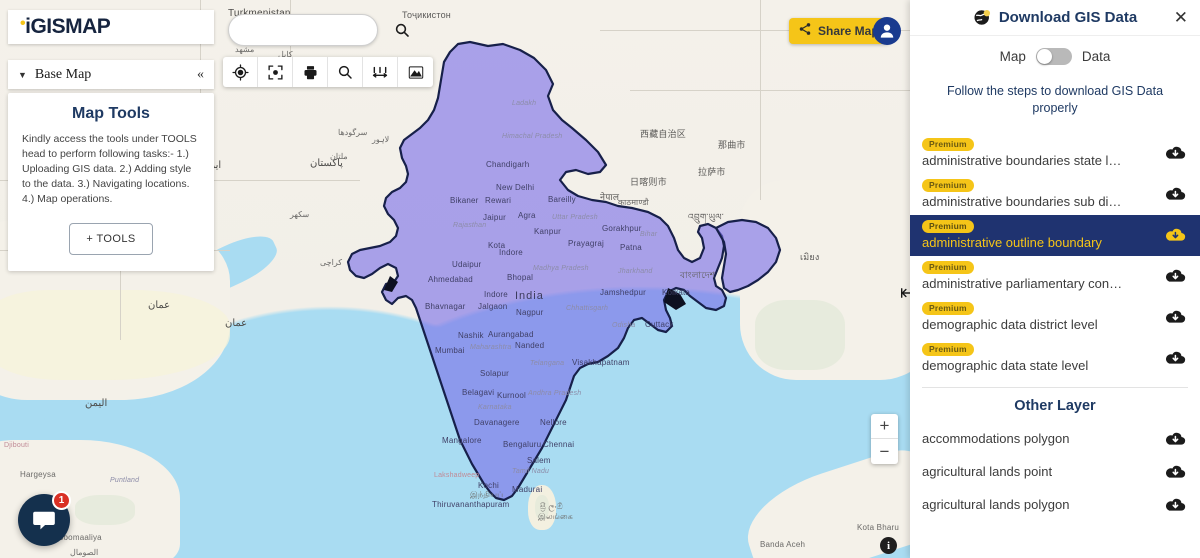 This screenshot has height=558, width=1200. What do you see at coordinates (527, 489) in the screenshot?
I see `map-label: Madurai` at bounding box center [527, 489].